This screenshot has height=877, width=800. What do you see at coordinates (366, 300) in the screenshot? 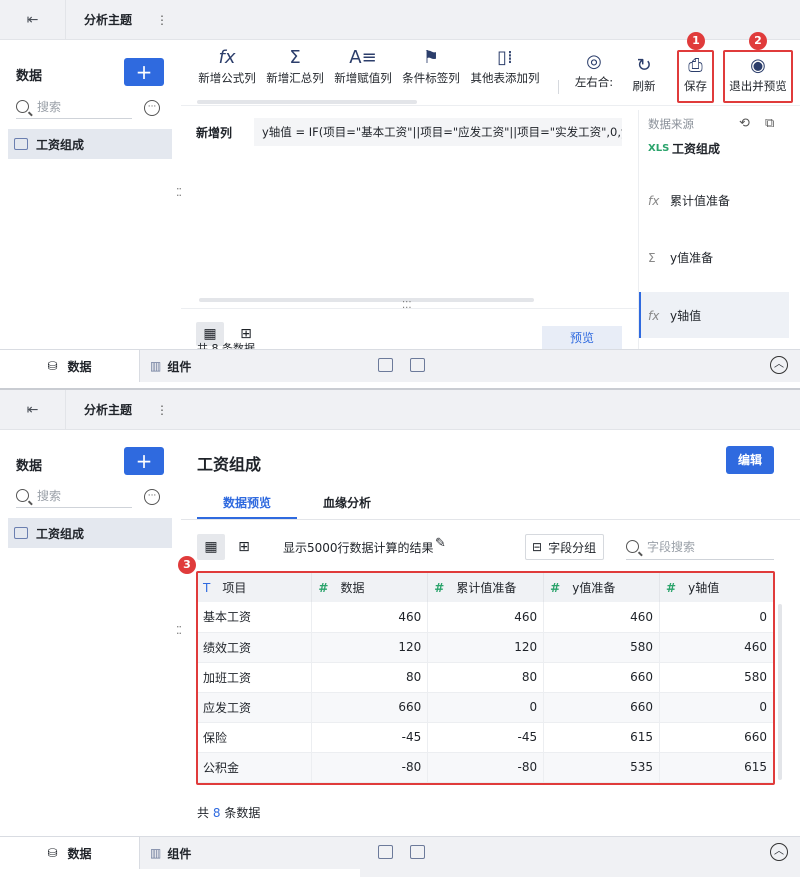
I see `editor-scrollbar` at bounding box center [366, 300].